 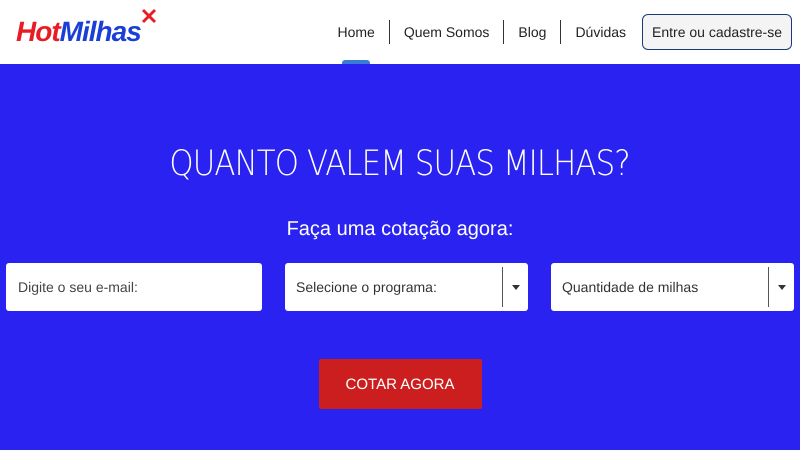 I want to click on dropdown: Selecione o programa:, so click(x=406, y=287).